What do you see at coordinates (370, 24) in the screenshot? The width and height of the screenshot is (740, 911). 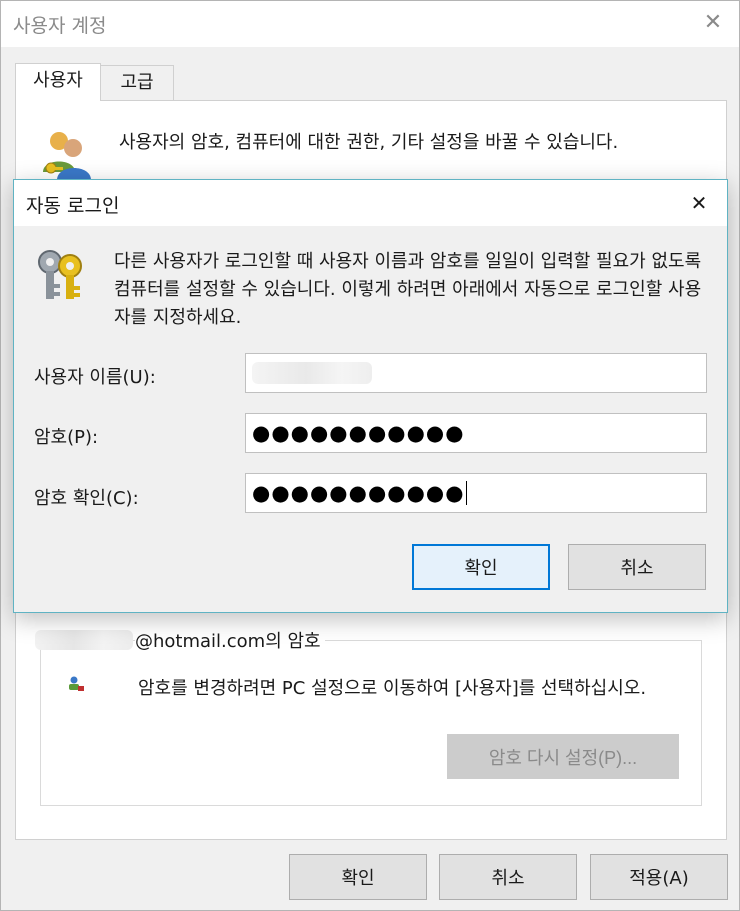 I see `window-titlebar: 사용자 계정 ✕` at bounding box center [370, 24].